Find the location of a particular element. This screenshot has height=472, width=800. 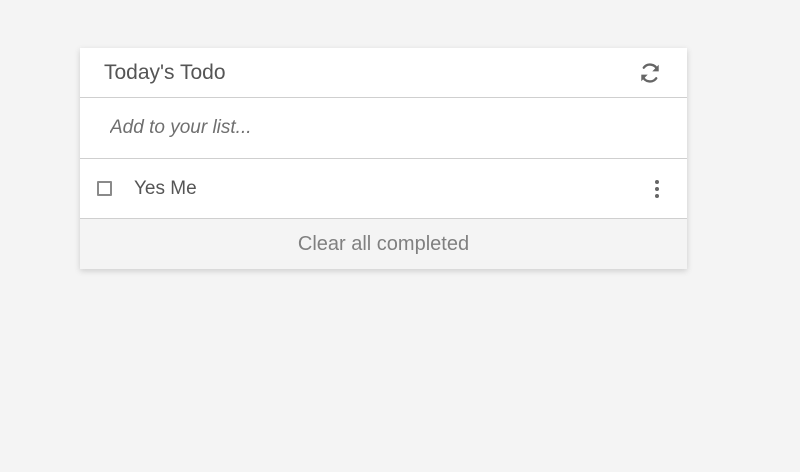

refresh-icon is located at coordinates (650, 72).